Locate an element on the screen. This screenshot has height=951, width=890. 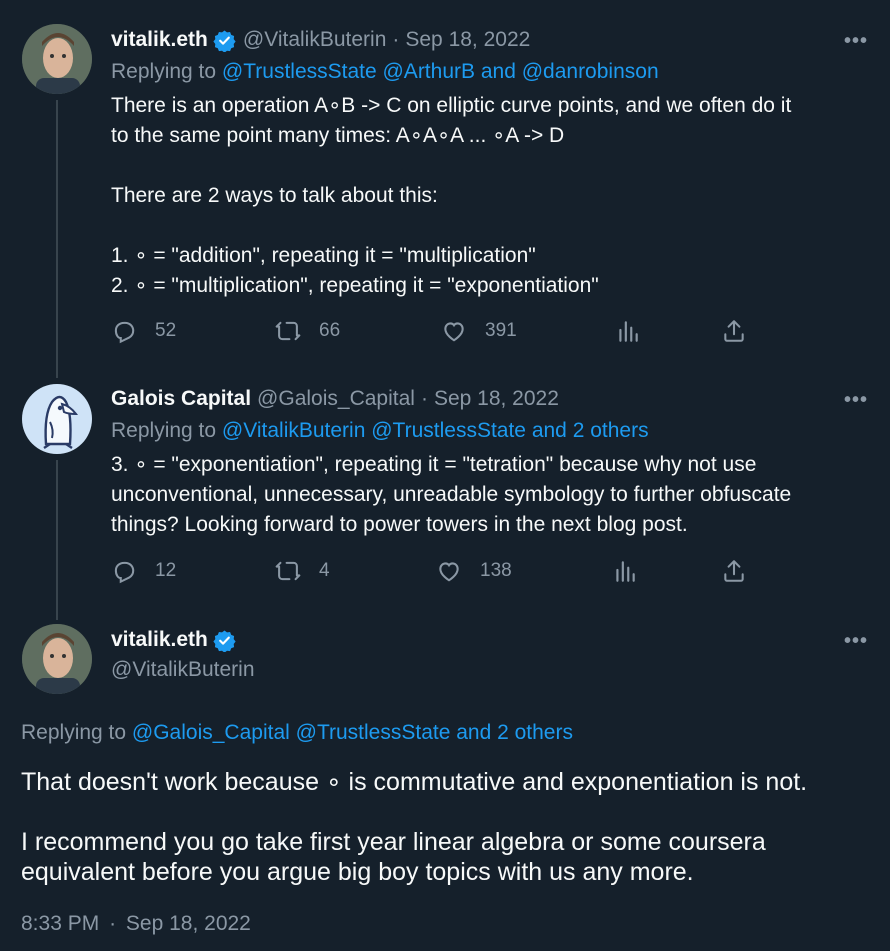
like-count: 138 is located at coordinates (496, 570).